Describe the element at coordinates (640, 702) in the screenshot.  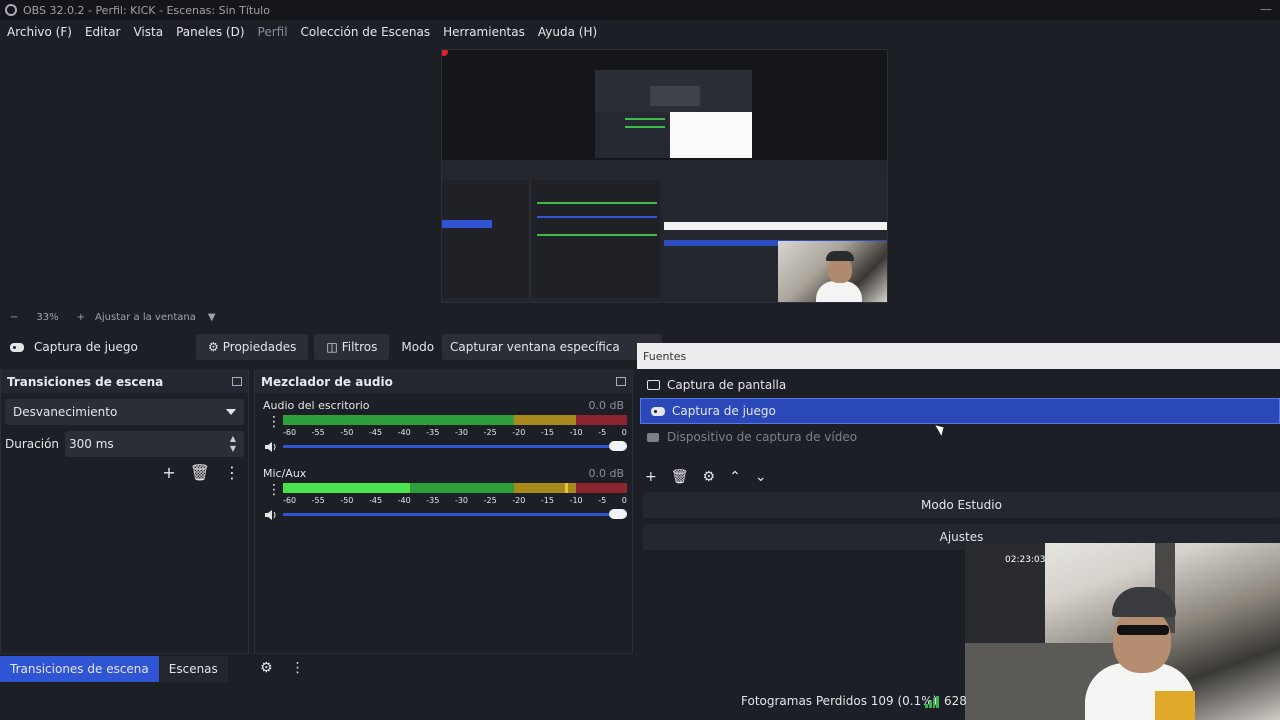
I see `status-bar: Fotogramas Perdidos 109 (0.1%) 628` at that location.